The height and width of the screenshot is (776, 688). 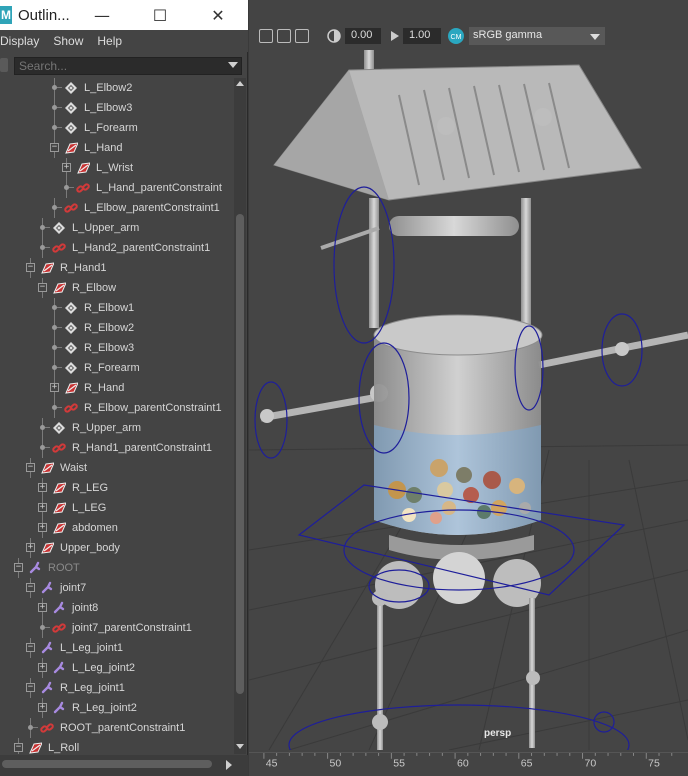 I want to click on outliner-row: − joint7, so click(x=117, y=588).